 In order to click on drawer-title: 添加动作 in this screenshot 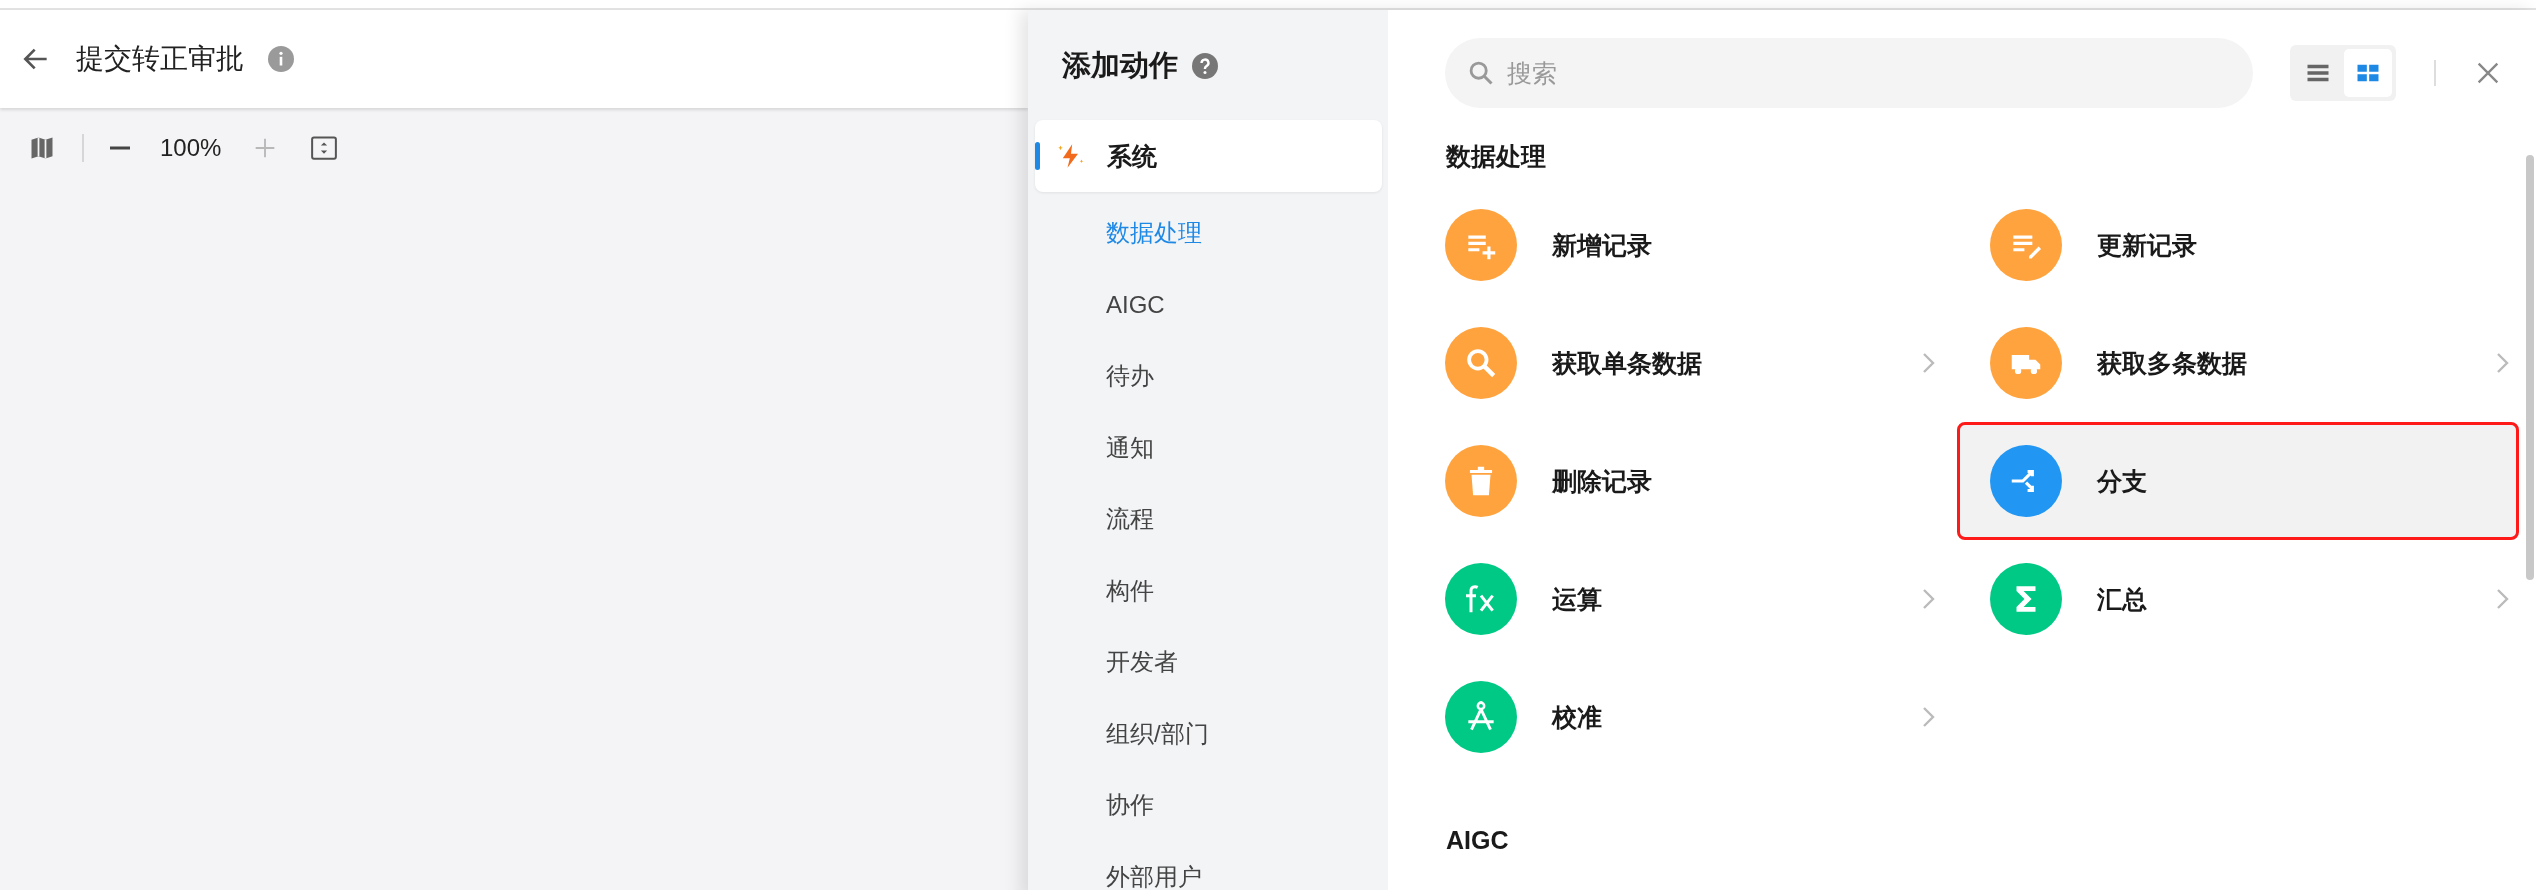, I will do `click(1120, 65)`.